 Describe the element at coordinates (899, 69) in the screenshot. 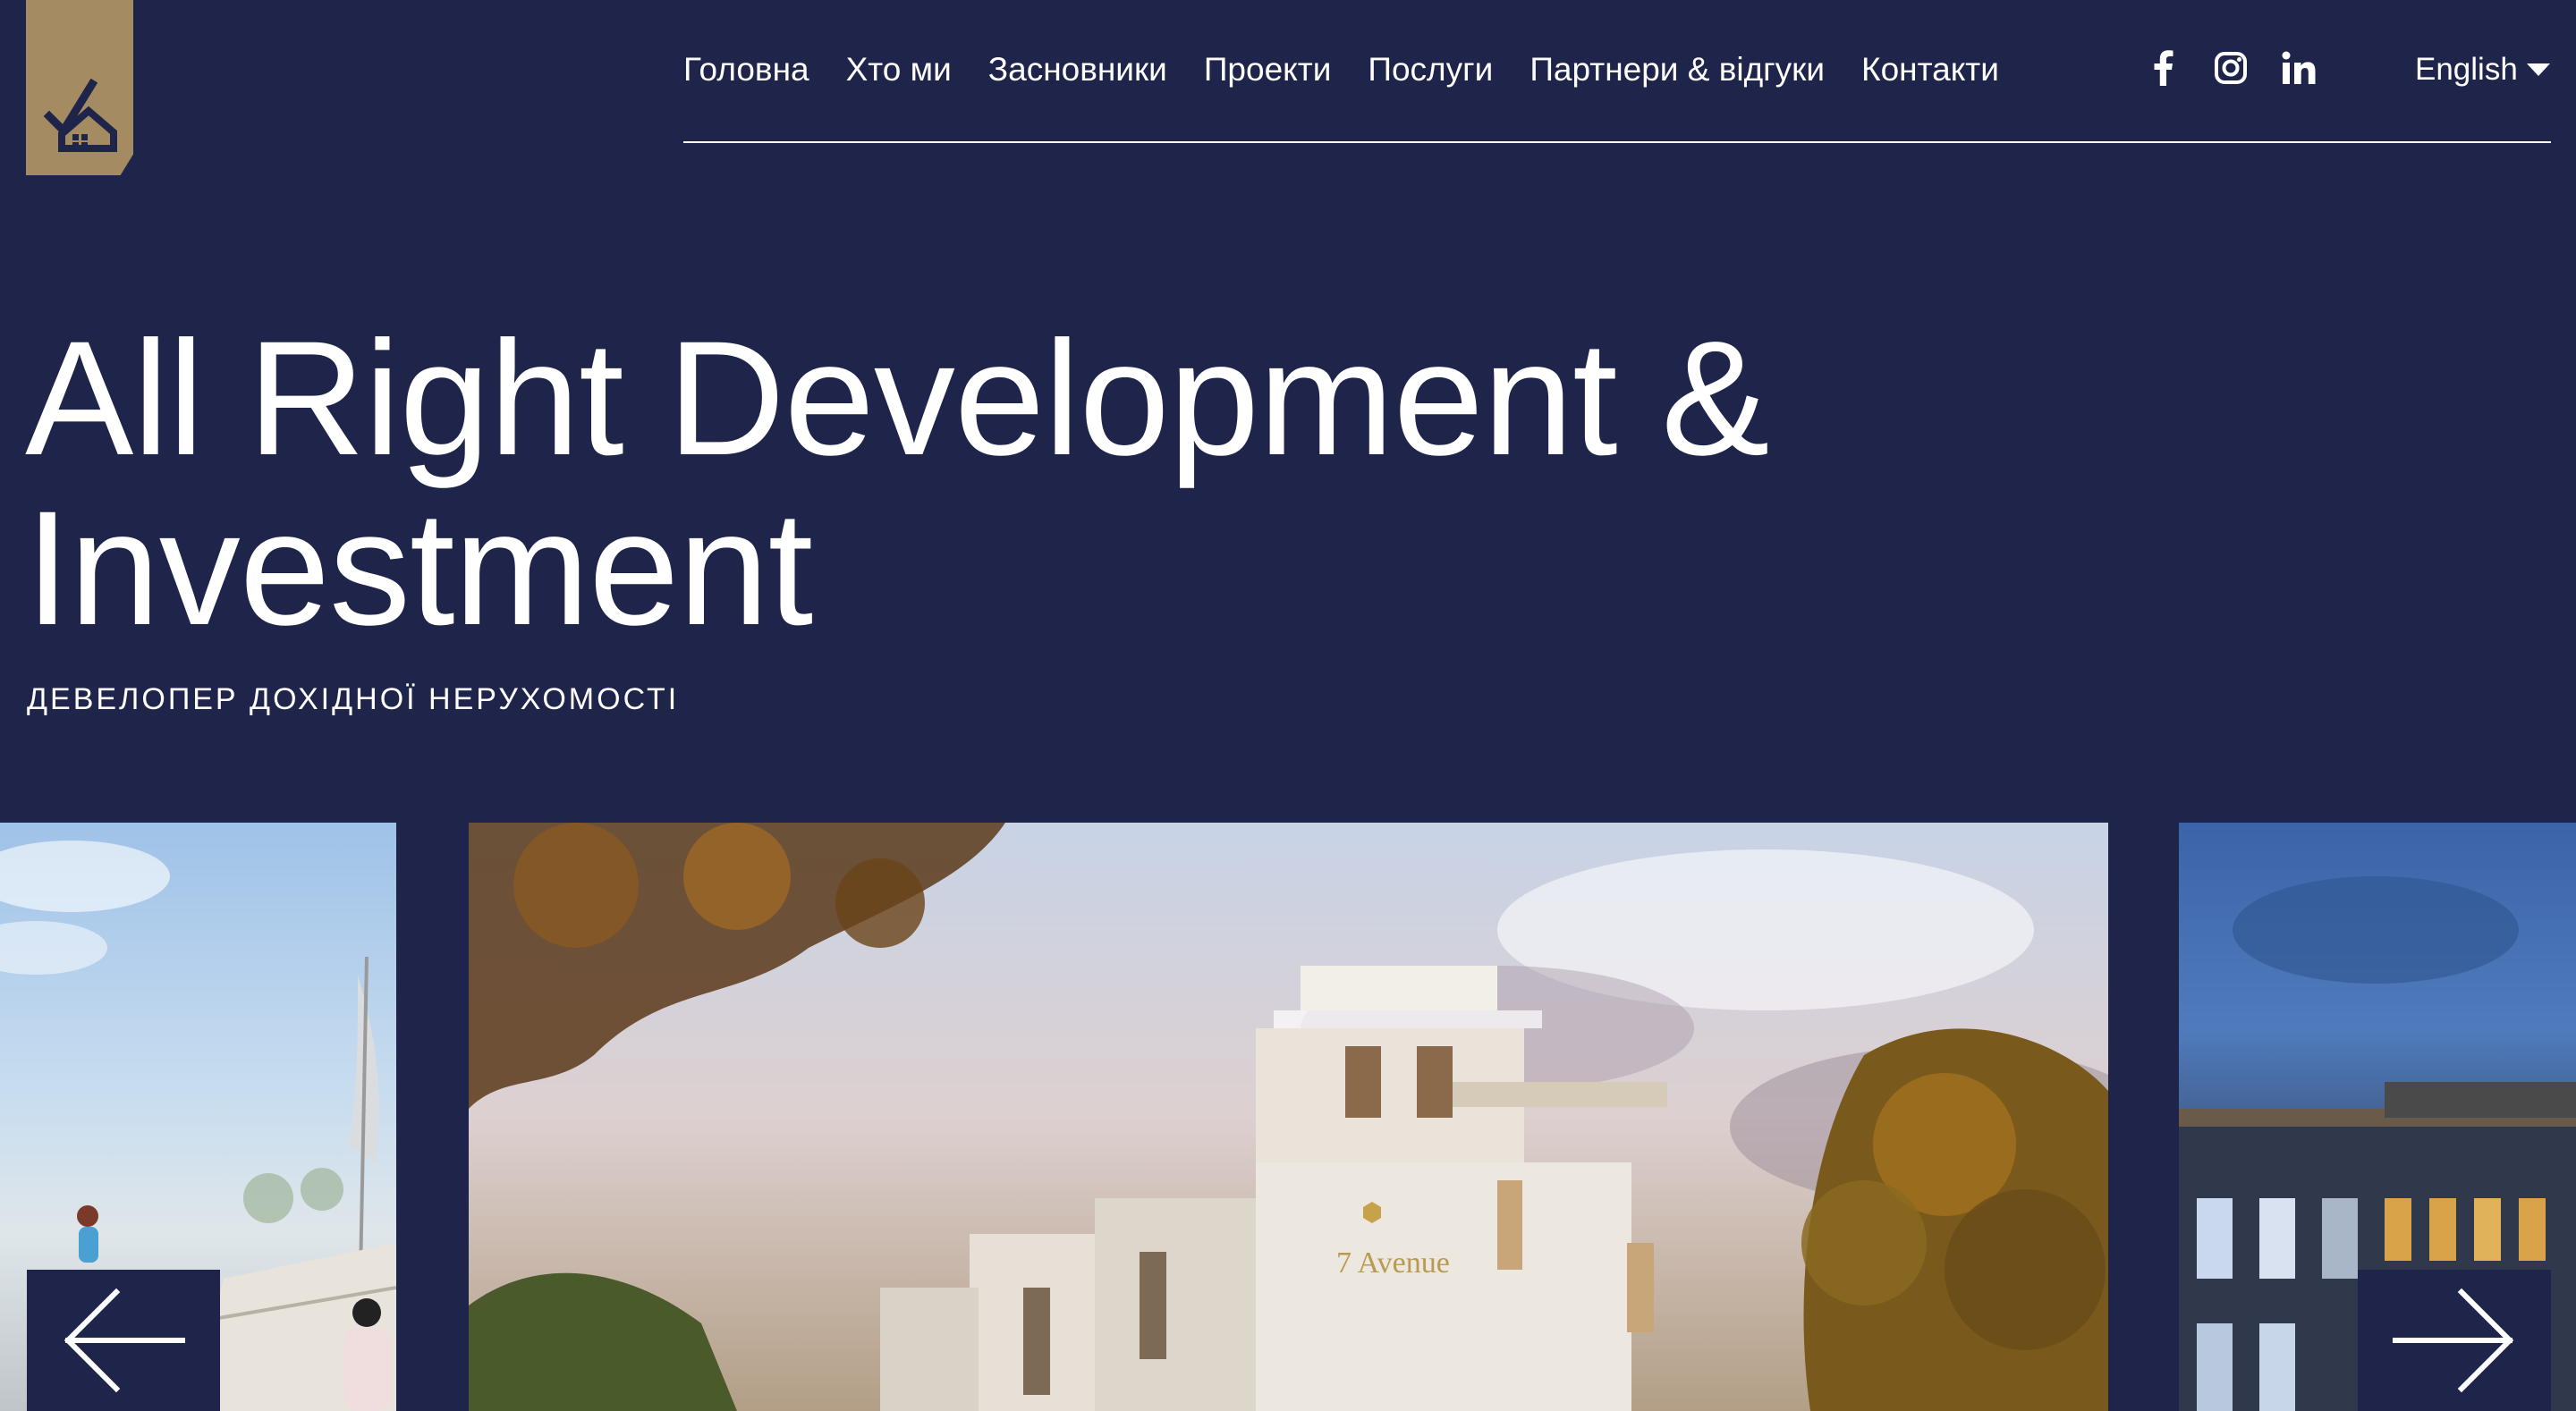

I see `nav-item-about: Хто ми` at that location.